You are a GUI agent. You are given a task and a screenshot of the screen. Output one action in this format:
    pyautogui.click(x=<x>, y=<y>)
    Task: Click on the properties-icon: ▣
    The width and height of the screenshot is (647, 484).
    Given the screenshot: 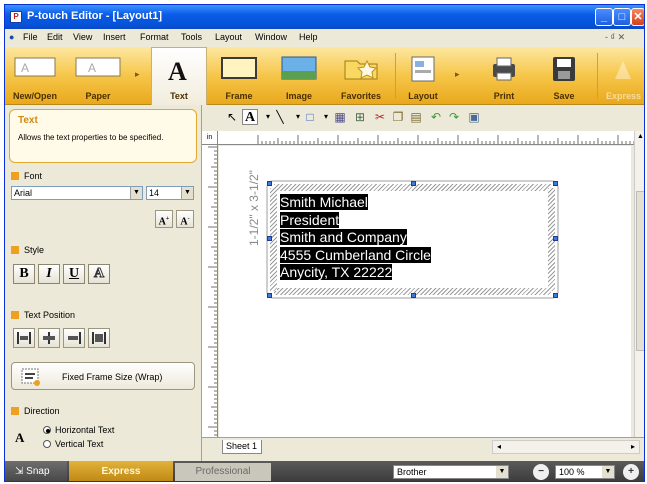 What is the action you would take?
    pyautogui.click(x=474, y=117)
    